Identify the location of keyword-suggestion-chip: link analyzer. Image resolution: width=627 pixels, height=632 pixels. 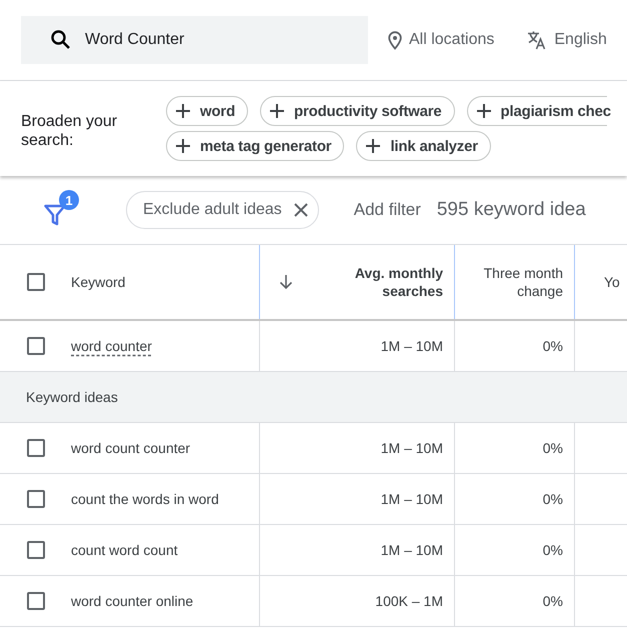
(423, 146).